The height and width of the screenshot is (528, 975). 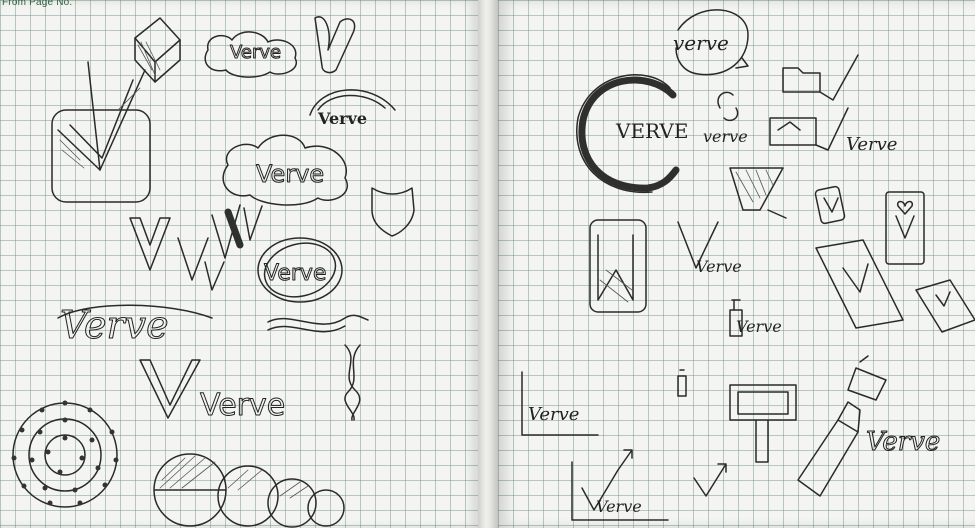 What do you see at coordinates (101, 132) in the screenshot?
I see `v-badge-sketch` at bounding box center [101, 132].